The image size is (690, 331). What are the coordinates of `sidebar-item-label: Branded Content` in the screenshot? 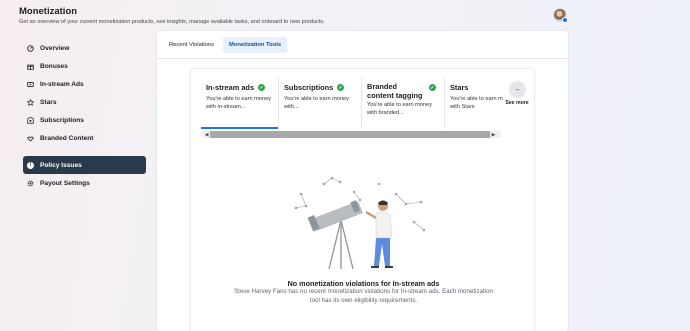 It's located at (67, 138).